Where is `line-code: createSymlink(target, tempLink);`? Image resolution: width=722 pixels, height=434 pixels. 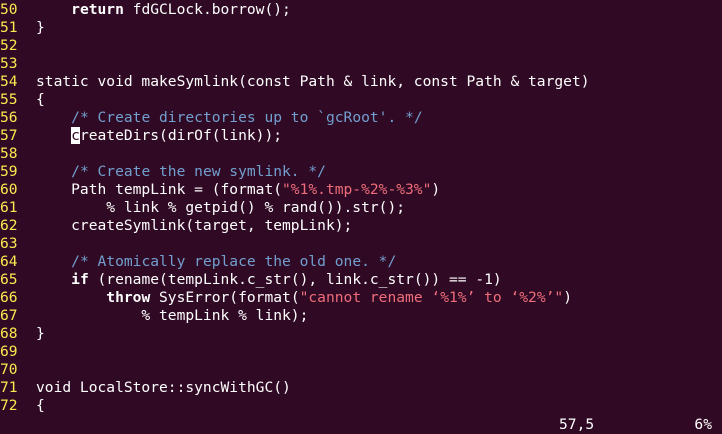 line-code: createSymlink(target, tempLink); is located at coordinates (194, 226).